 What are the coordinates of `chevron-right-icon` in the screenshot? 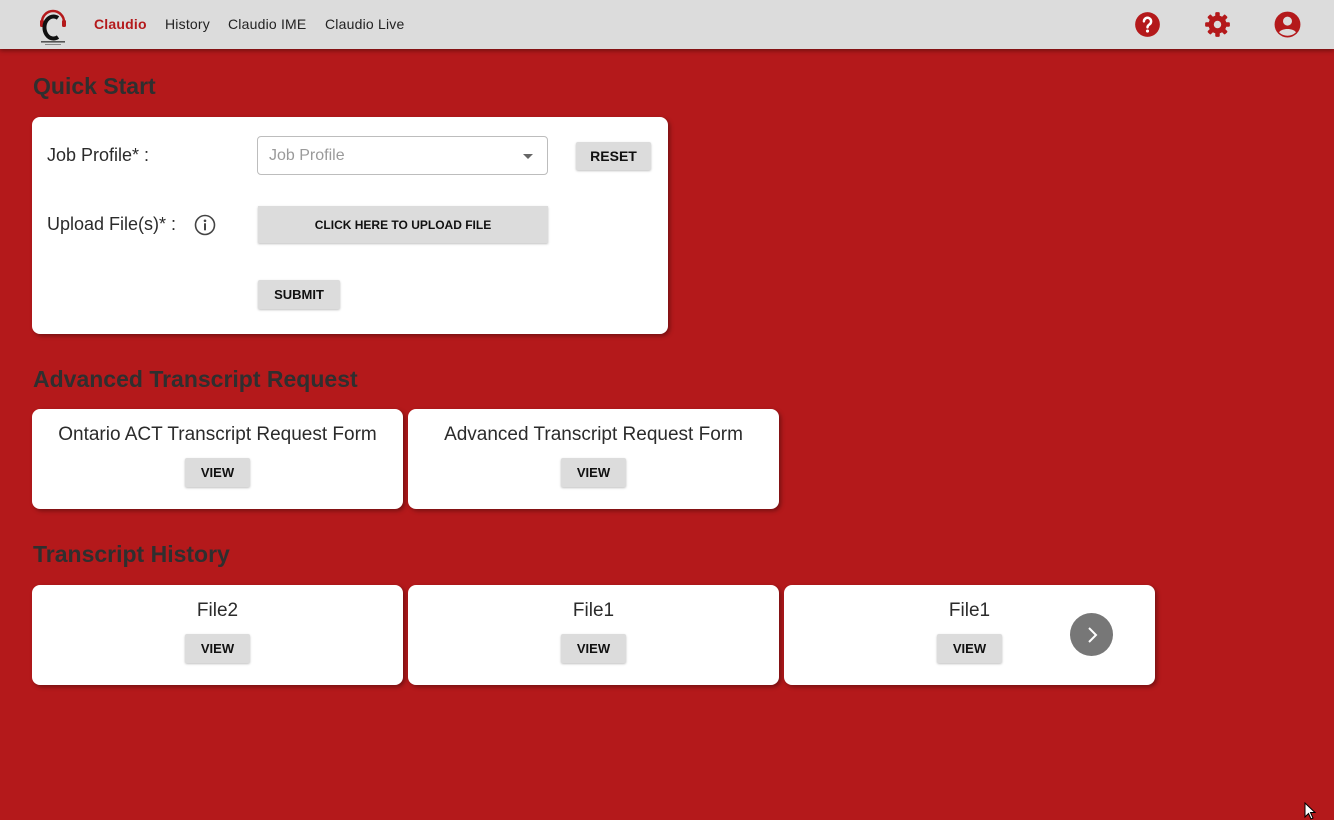 It's located at (1092, 634).